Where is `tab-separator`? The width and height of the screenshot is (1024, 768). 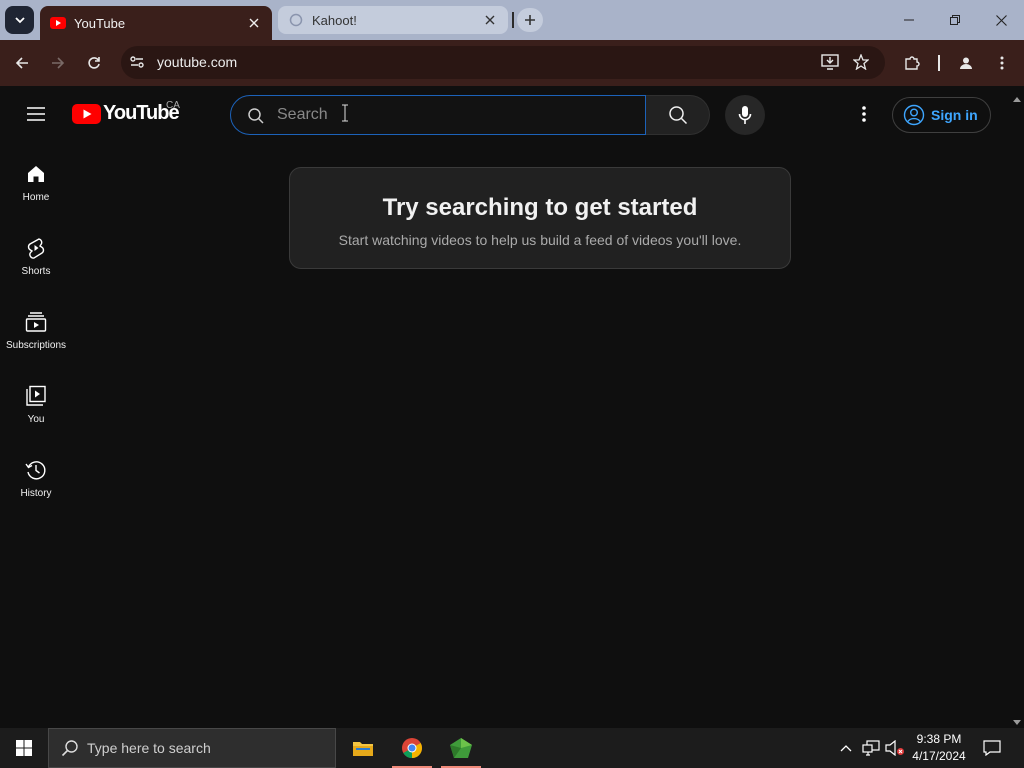
tab-separator is located at coordinates (513, 20).